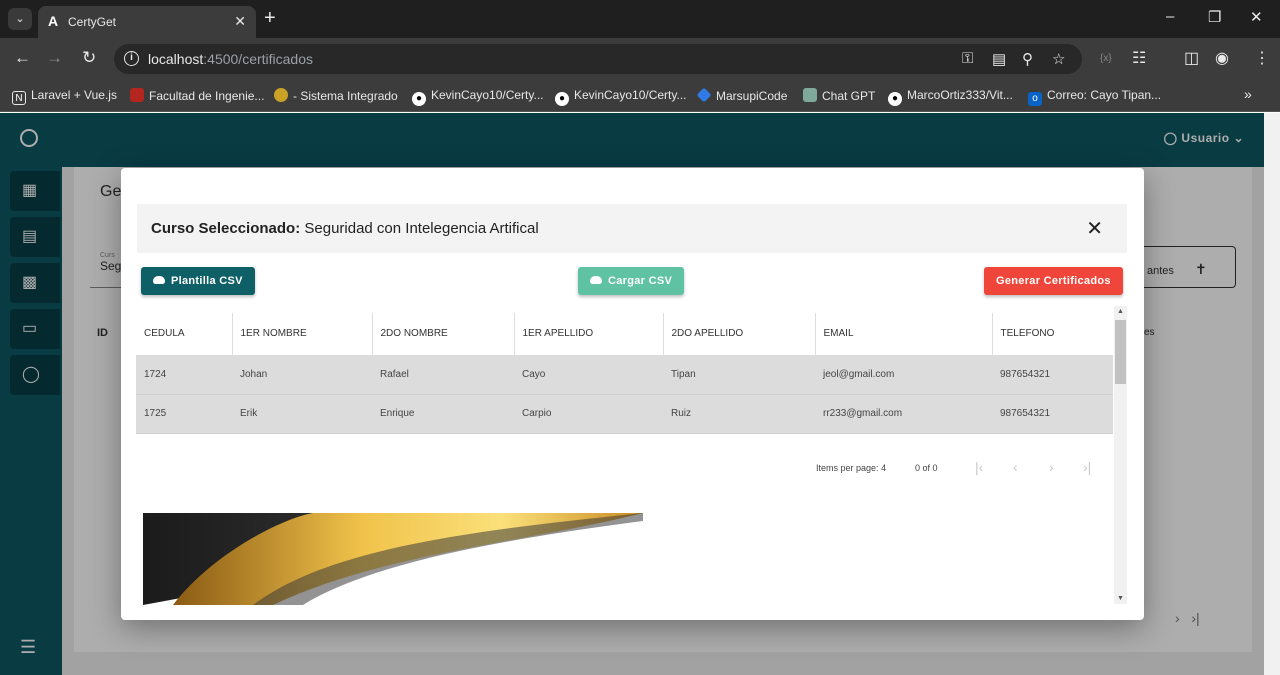 The height and width of the screenshot is (675, 1280). What do you see at coordinates (1214, 17) in the screenshot?
I see `restore-icon: ❐` at bounding box center [1214, 17].